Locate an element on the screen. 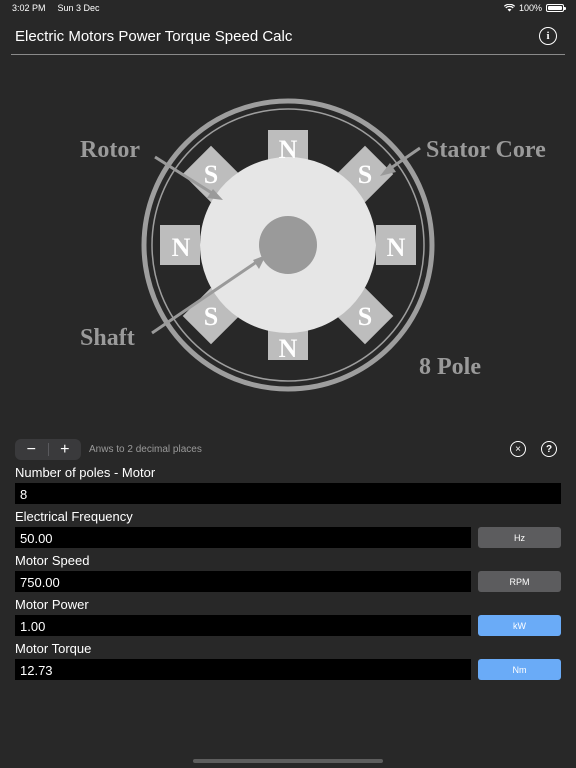 The image size is (576, 768). speed-label: Motor Speed is located at coordinates (52, 560).